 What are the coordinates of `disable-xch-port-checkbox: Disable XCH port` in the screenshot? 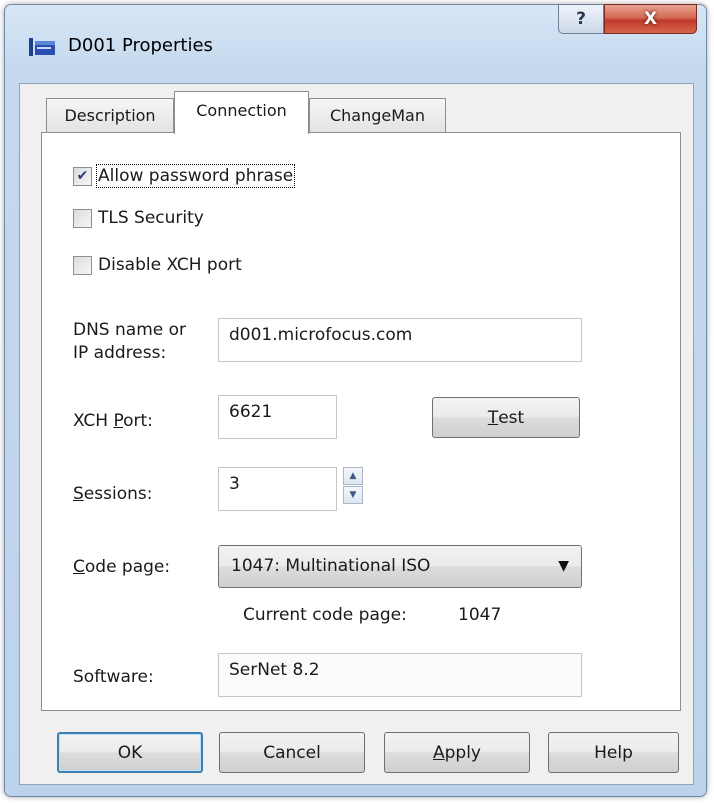 It's located at (157, 265).